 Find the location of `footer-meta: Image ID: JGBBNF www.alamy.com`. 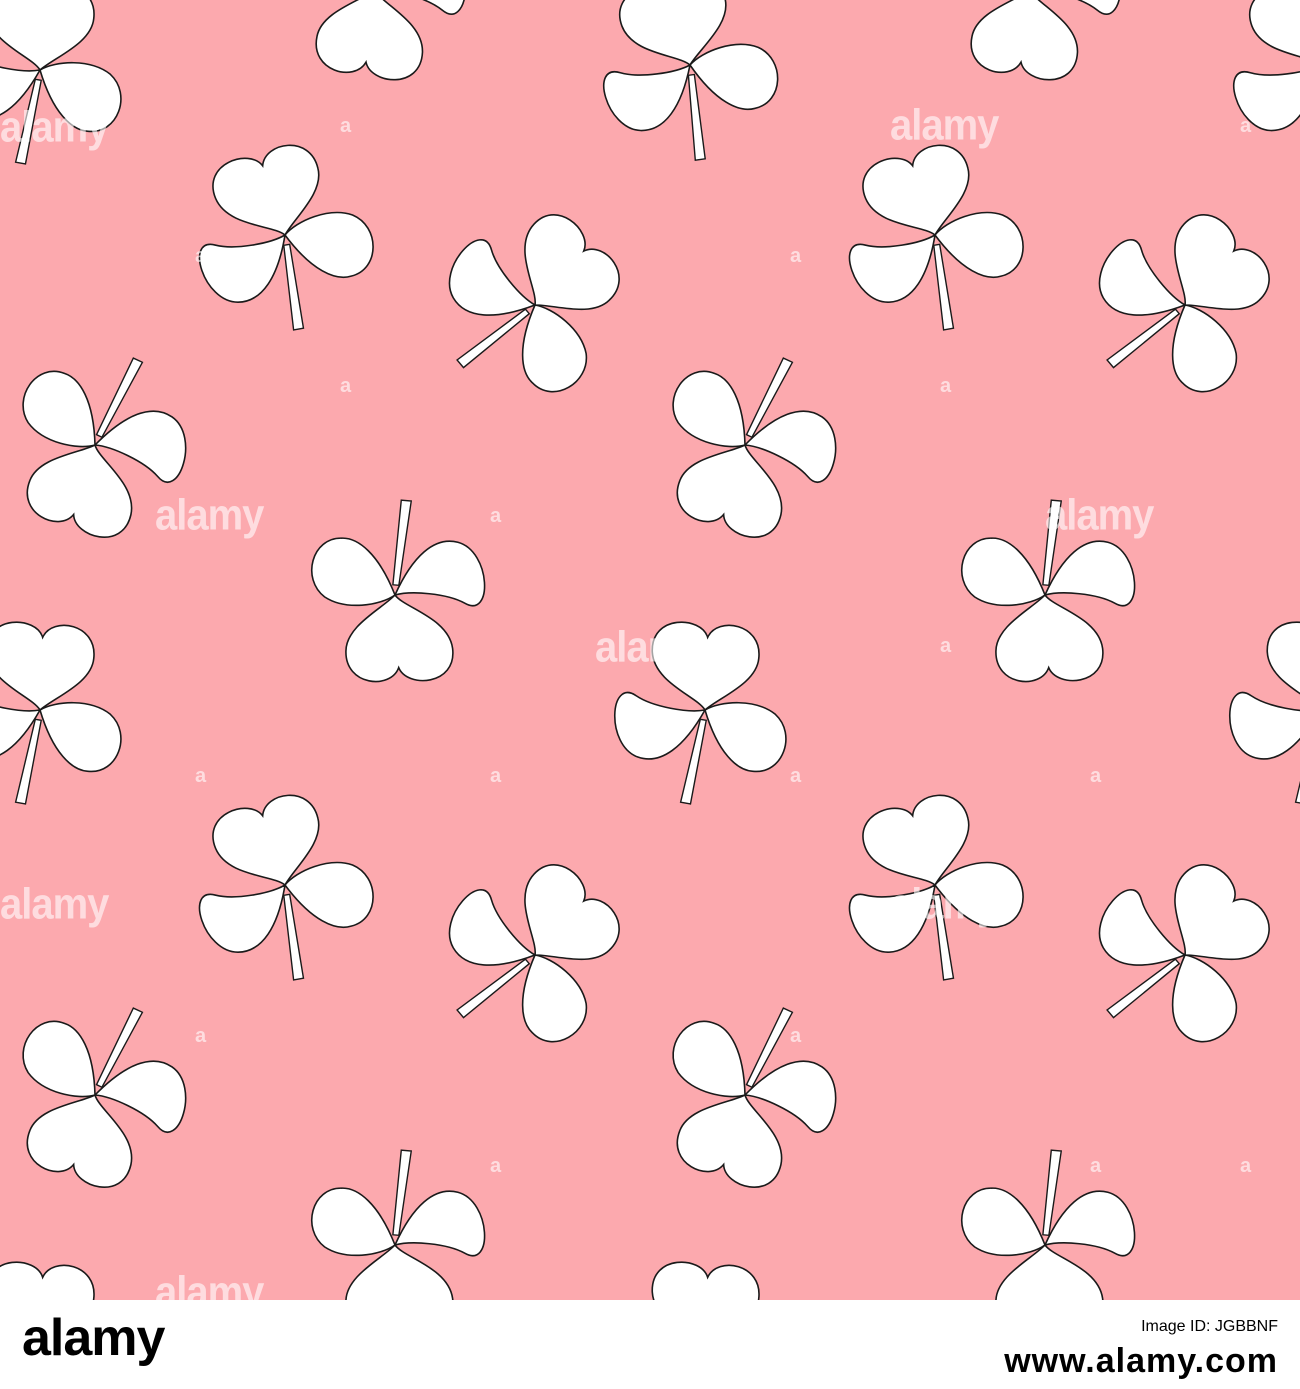

footer-meta: Image ID: JGBBNF www.alamy.com is located at coordinates (1141, 1349).